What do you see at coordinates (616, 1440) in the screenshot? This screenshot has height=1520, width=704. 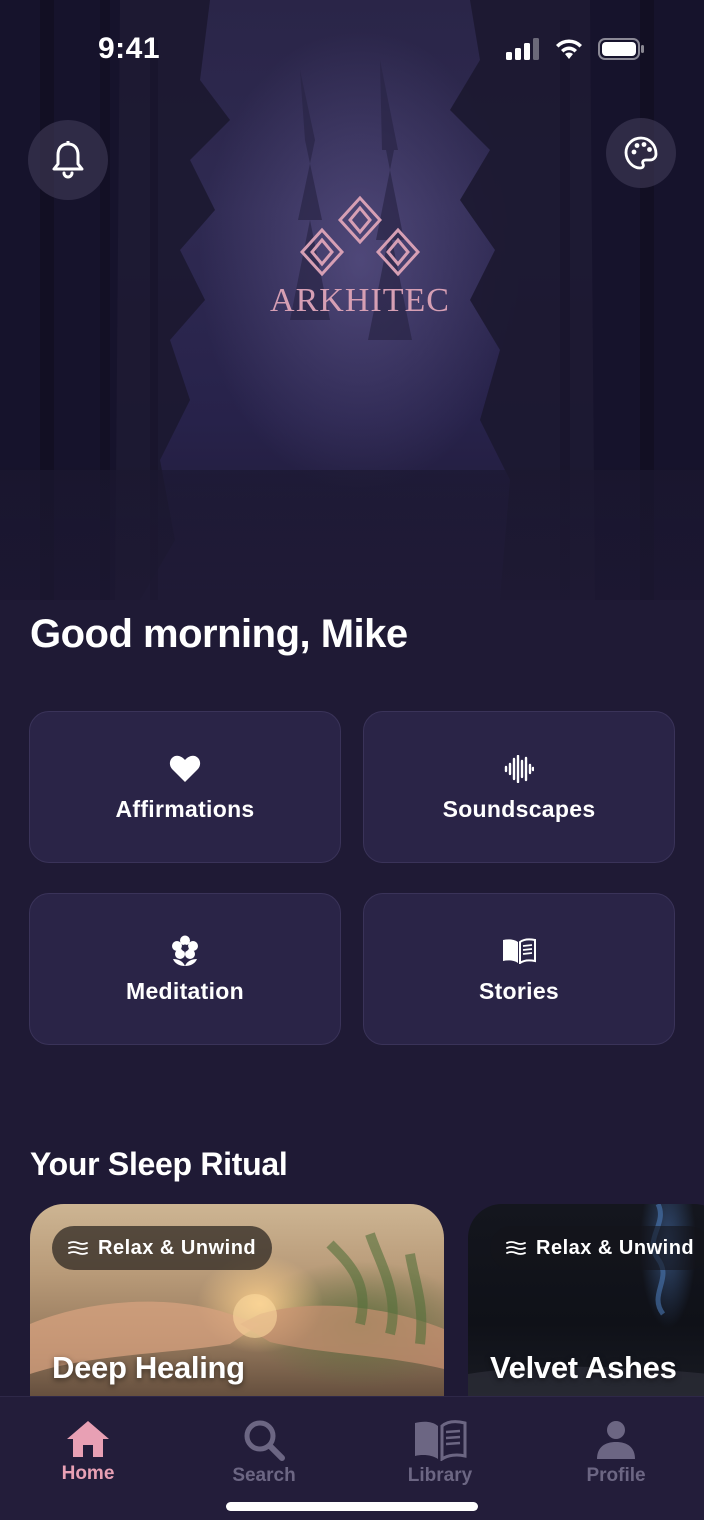 I see `profile-icon` at bounding box center [616, 1440].